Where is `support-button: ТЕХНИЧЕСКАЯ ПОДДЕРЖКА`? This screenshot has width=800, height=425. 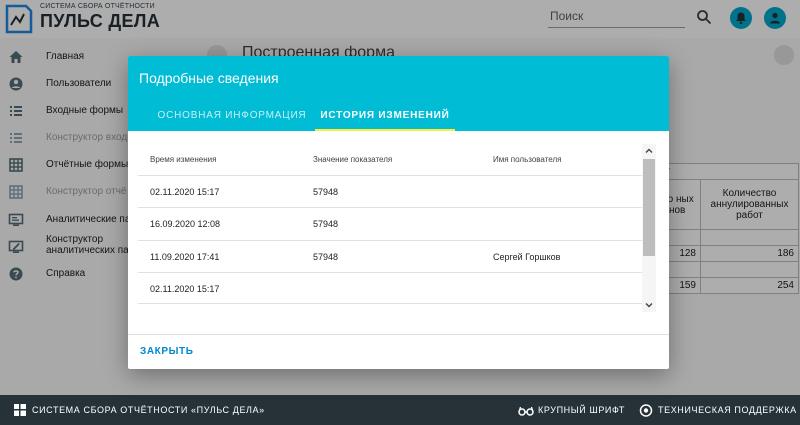 support-button: ТЕХНИЧЕСКАЯ ПОДДЕРЖКА is located at coordinates (717, 411).